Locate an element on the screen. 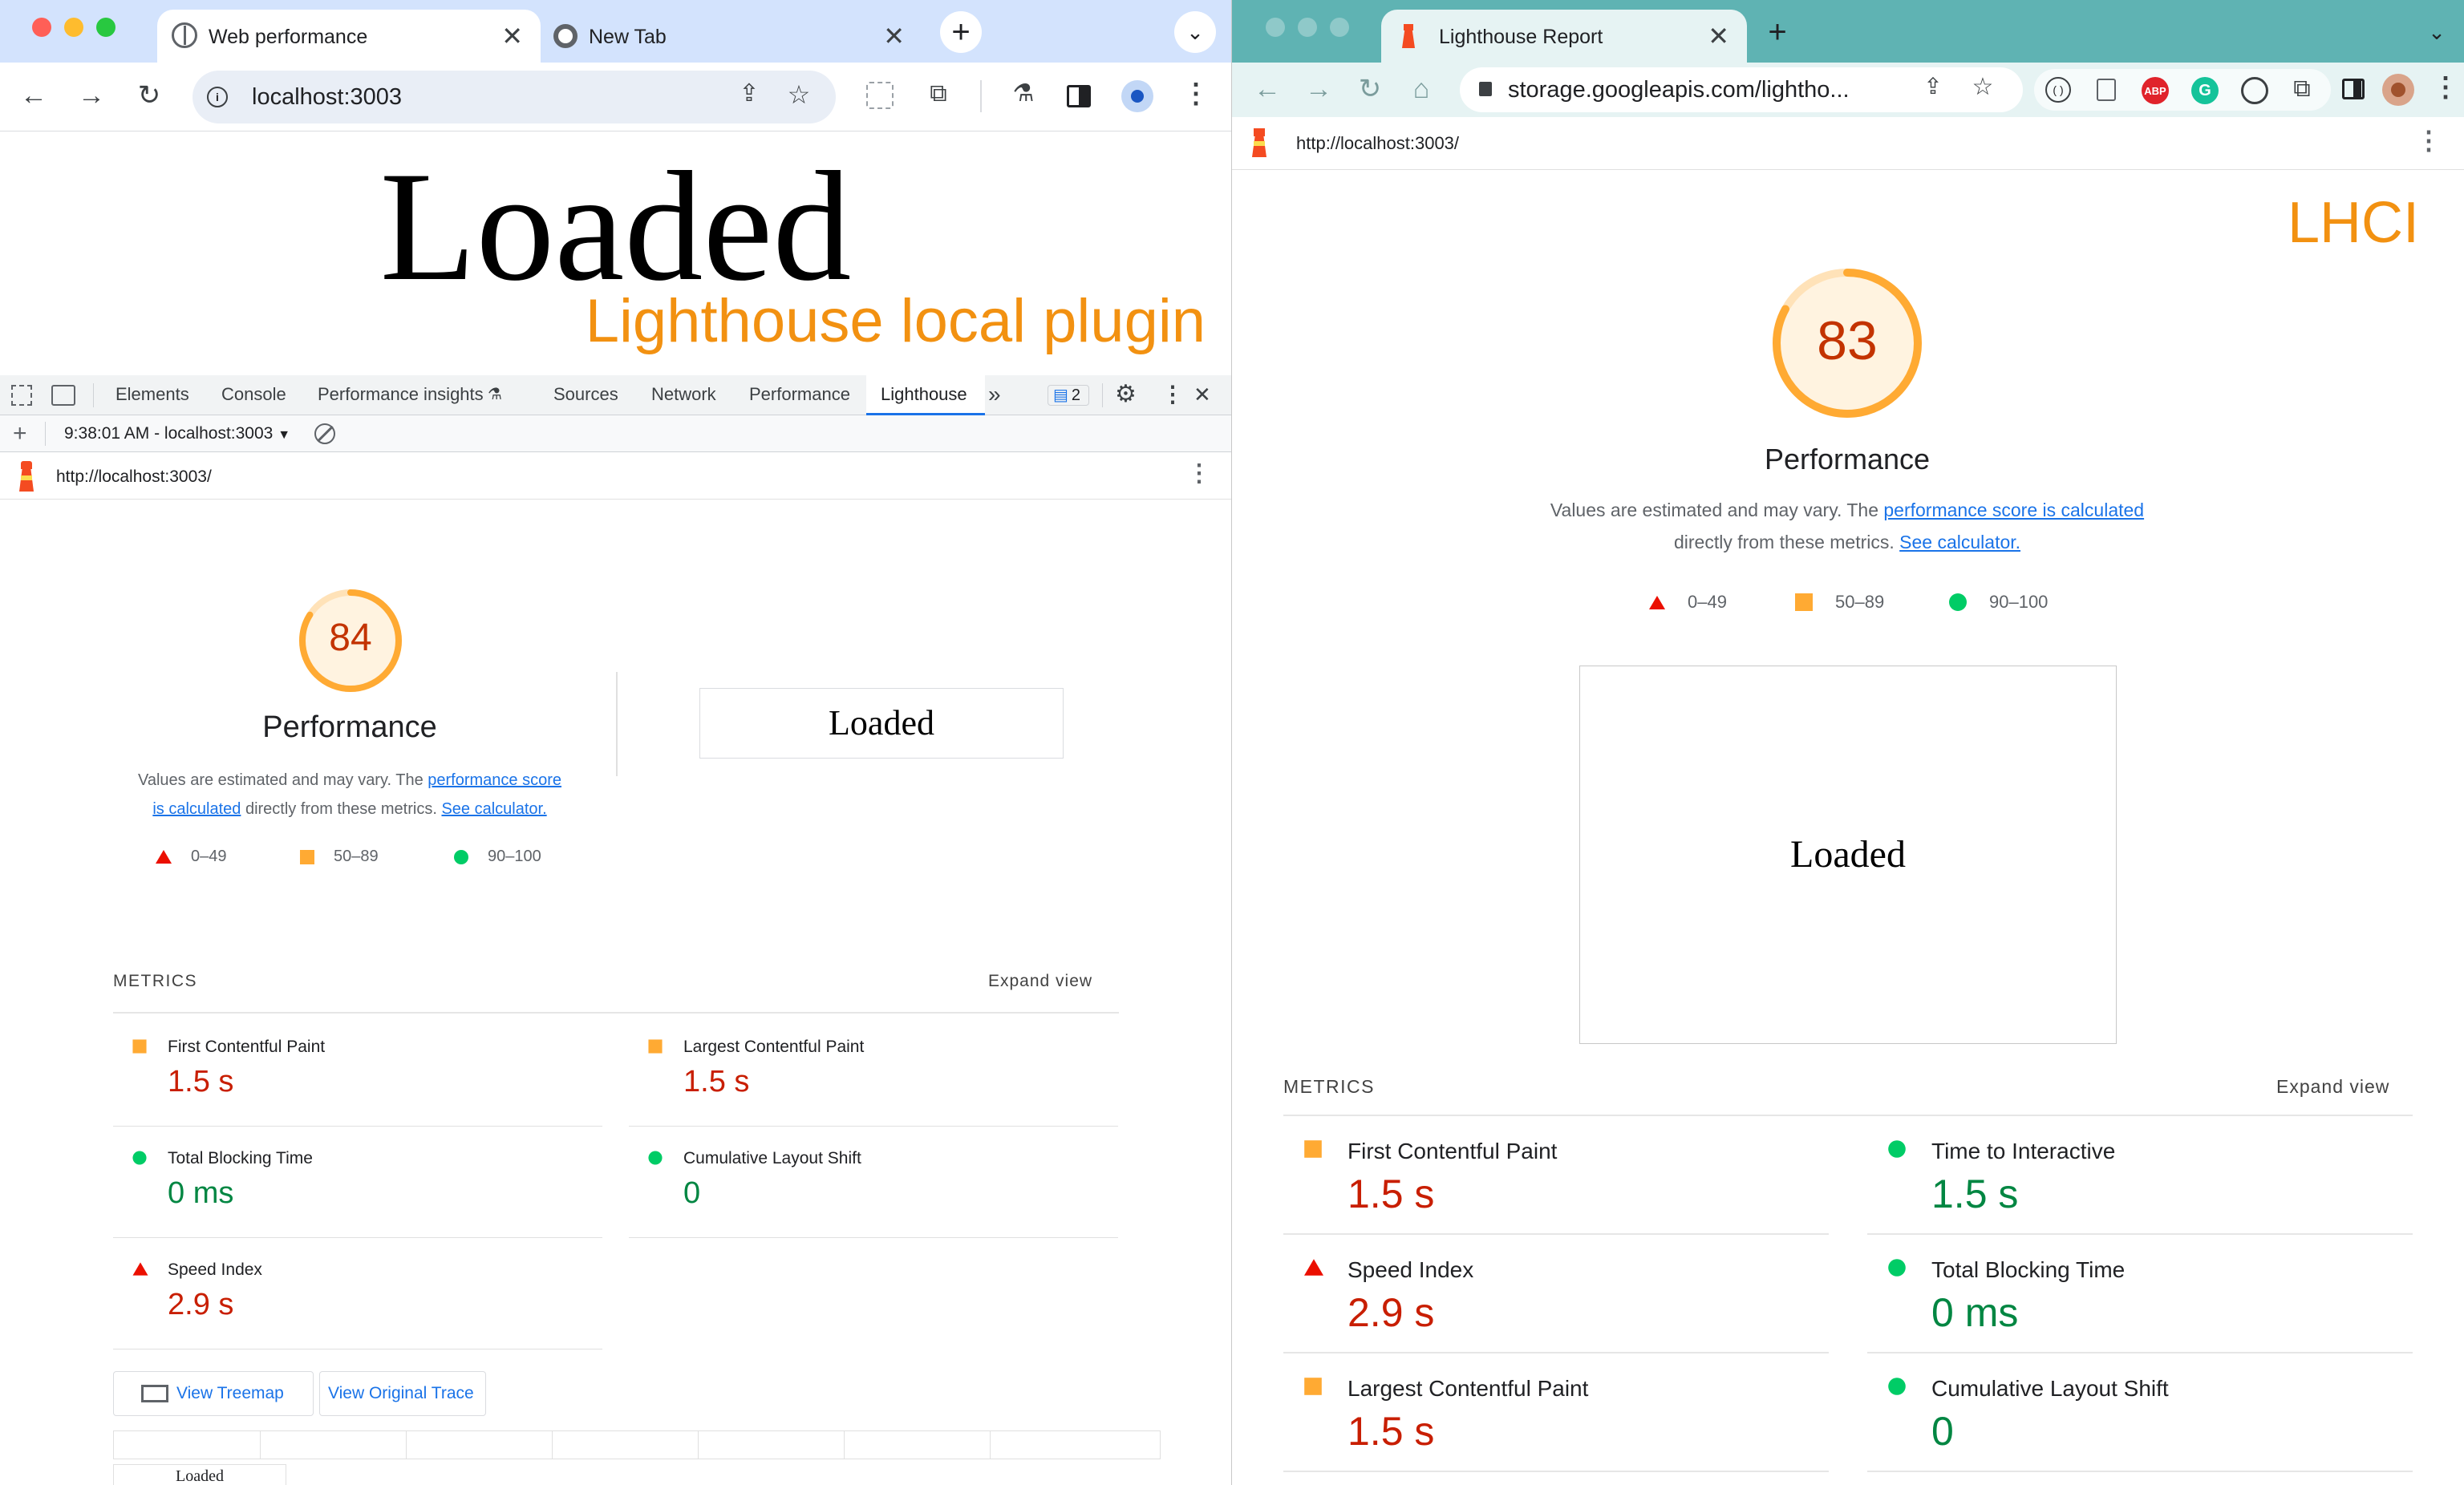 This screenshot has height=1485, width=2464. extension-icon: ( ) is located at coordinates (2058, 90).